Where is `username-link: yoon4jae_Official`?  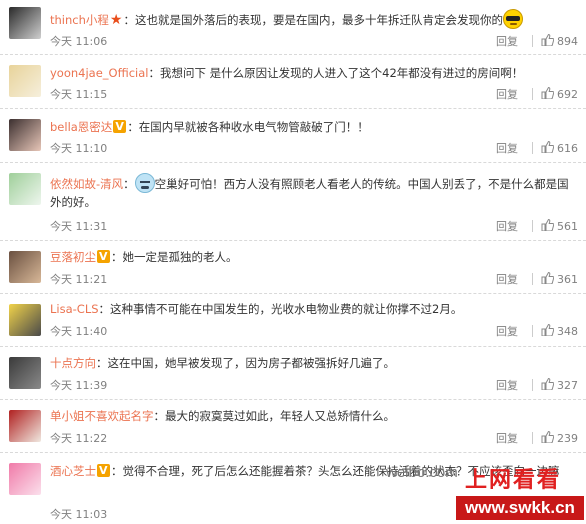 username-link: yoon4jae_Official is located at coordinates (99, 73).